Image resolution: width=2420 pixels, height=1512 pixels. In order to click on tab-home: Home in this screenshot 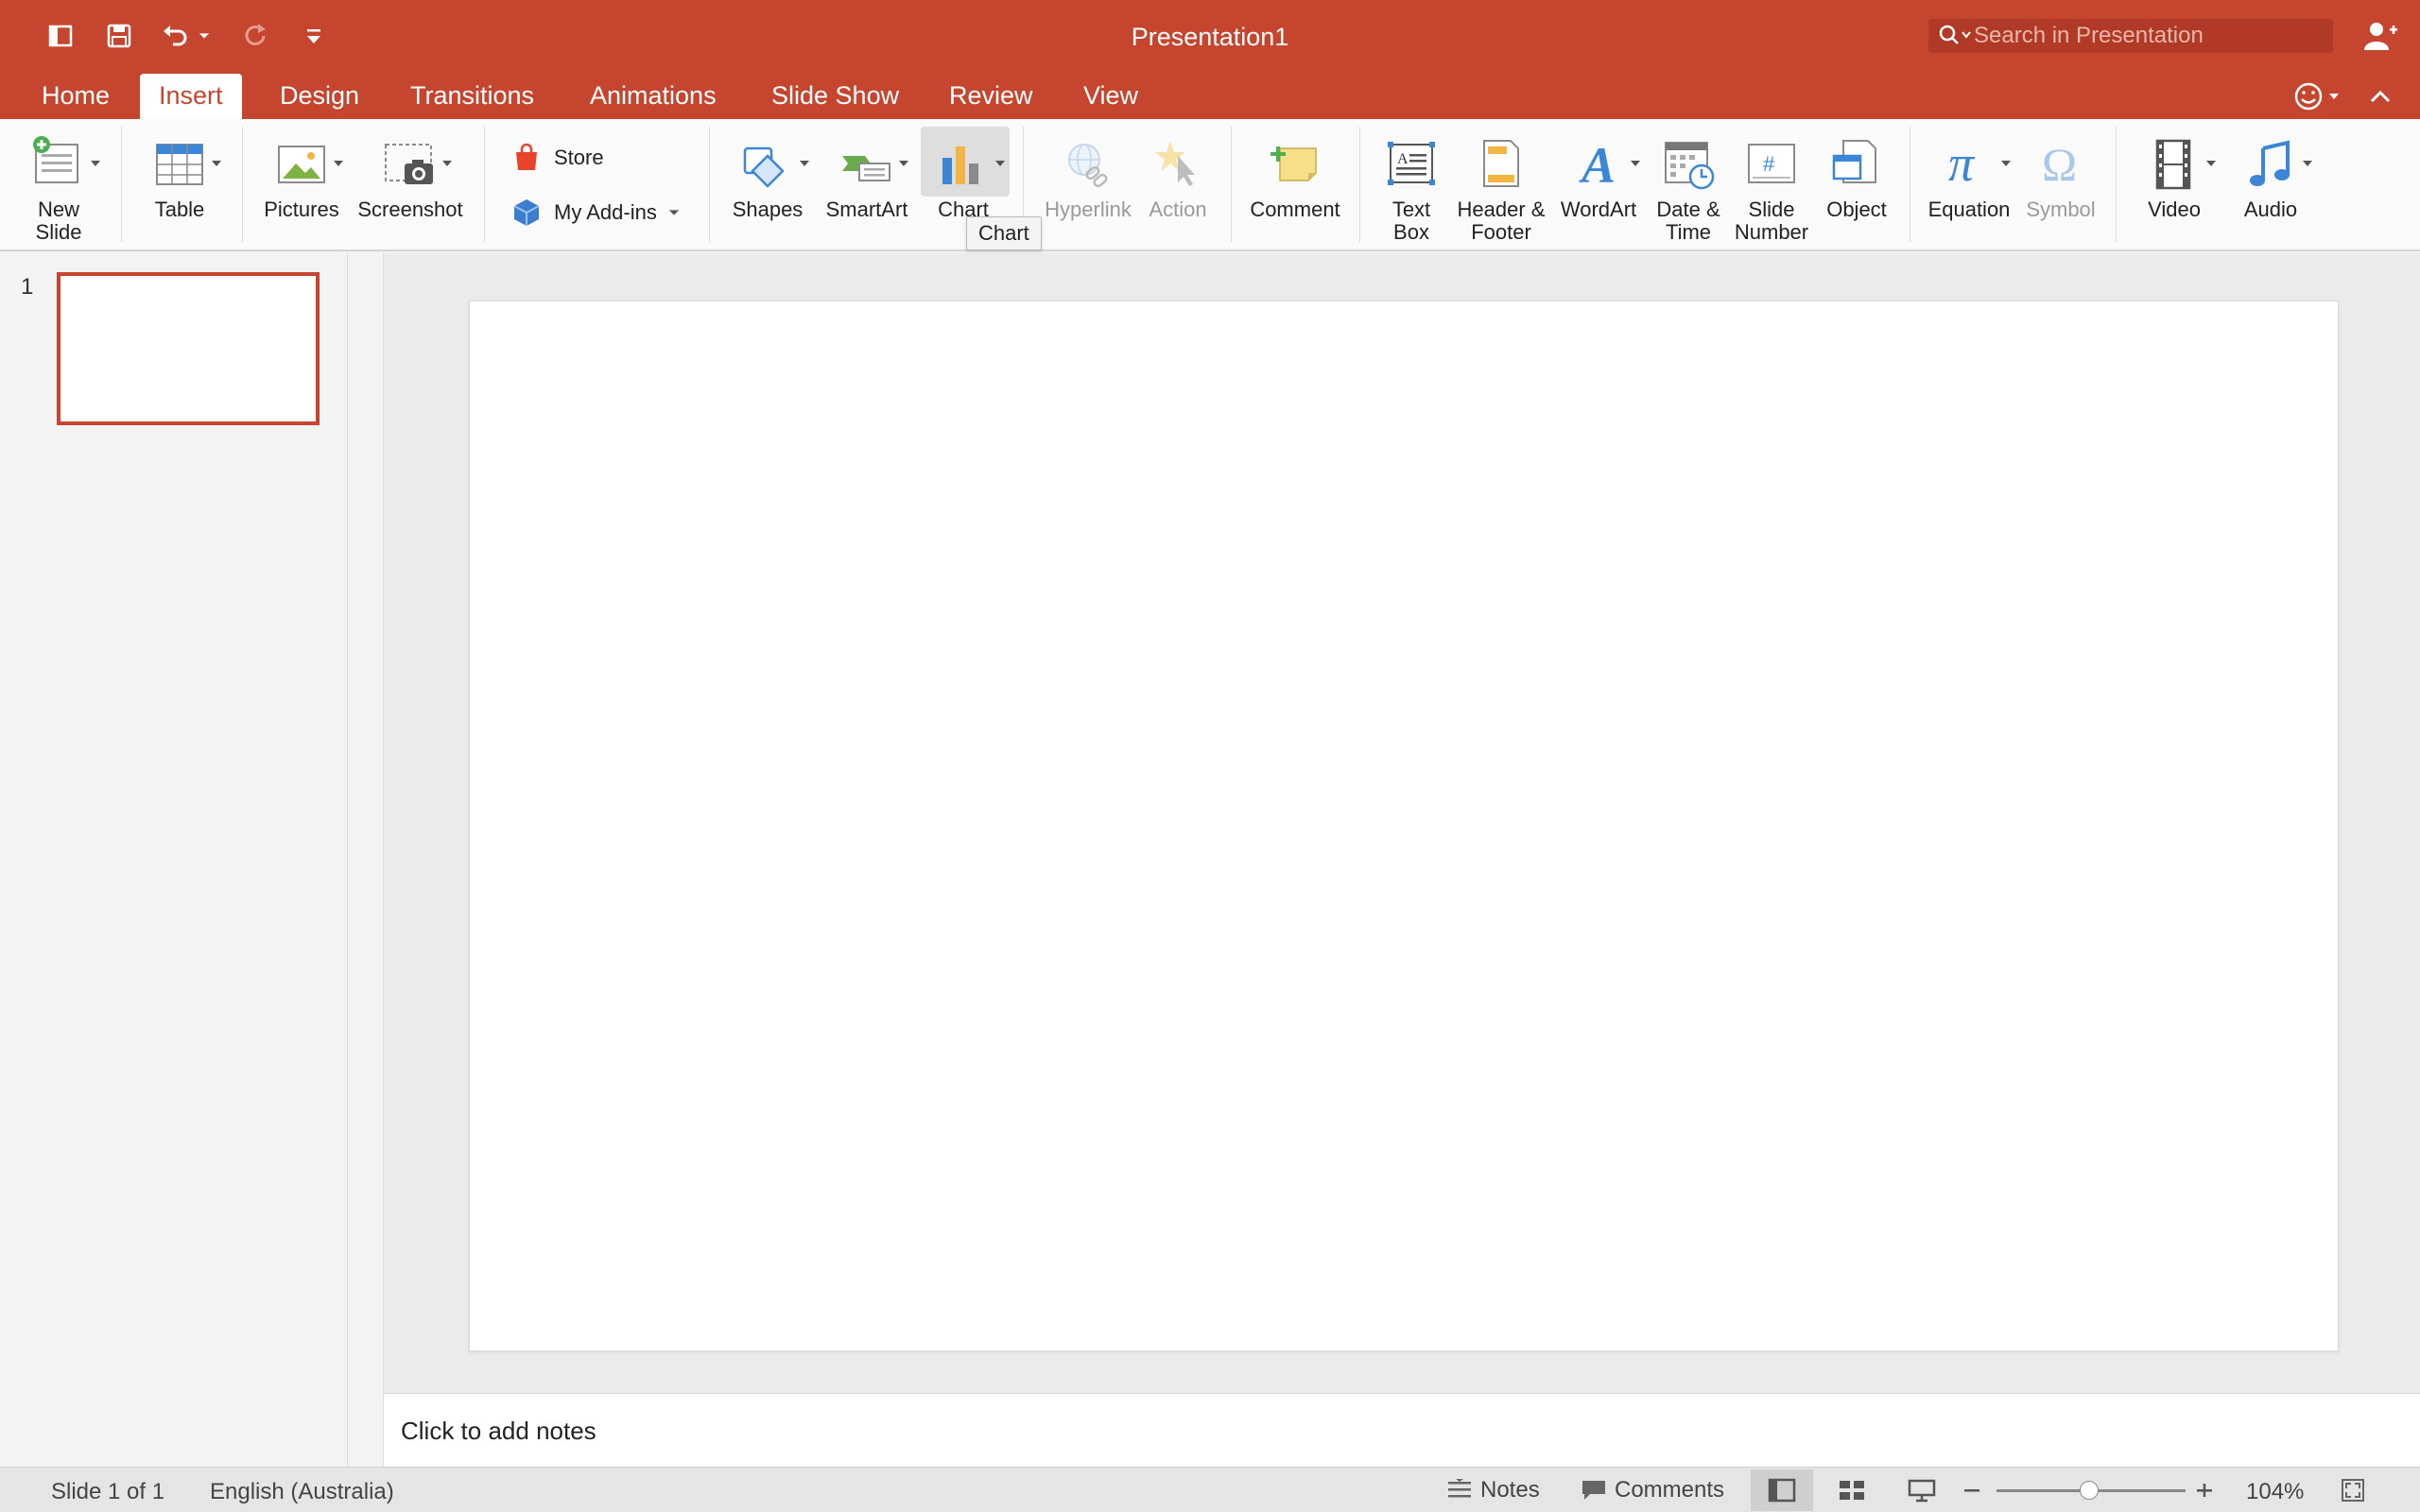, I will do `click(76, 96)`.